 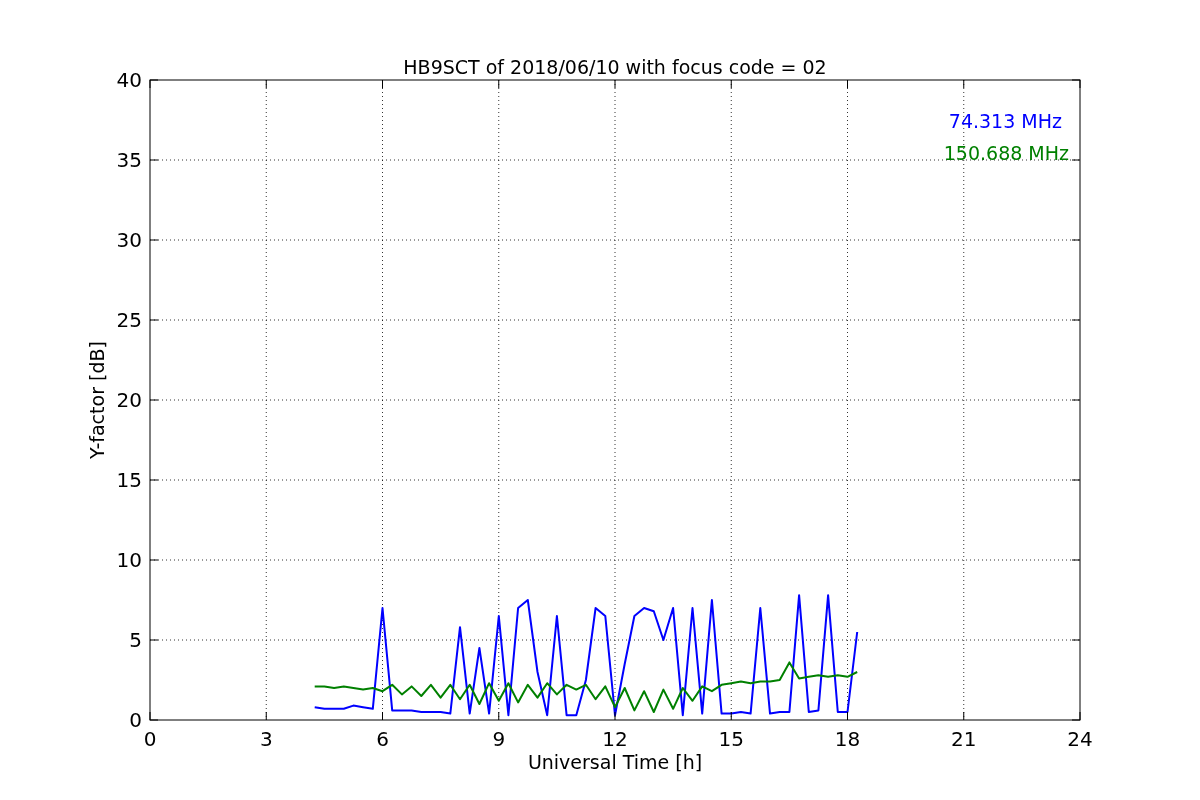 What do you see at coordinates (1080, 739) in the screenshot?
I see `x-tick-label: 24` at bounding box center [1080, 739].